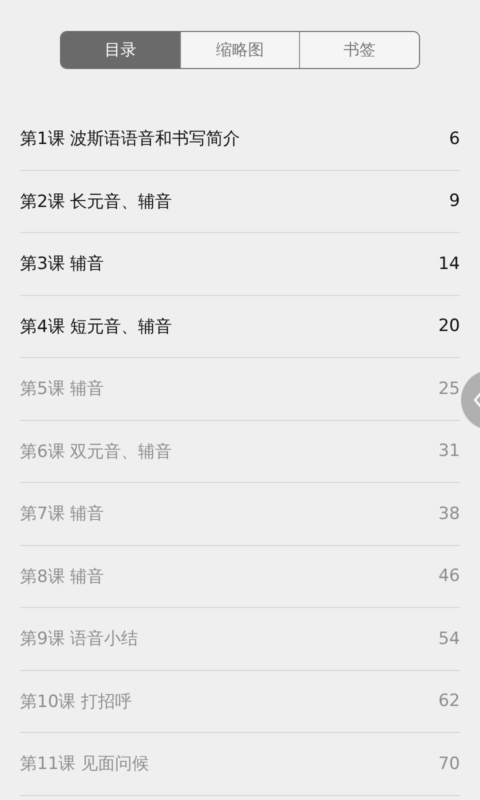 The width and height of the screenshot is (480, 800). What do you see at coordinates (454, 201) in the screenshot?
I see `page-number: 9` at bounding box center [454, 201].